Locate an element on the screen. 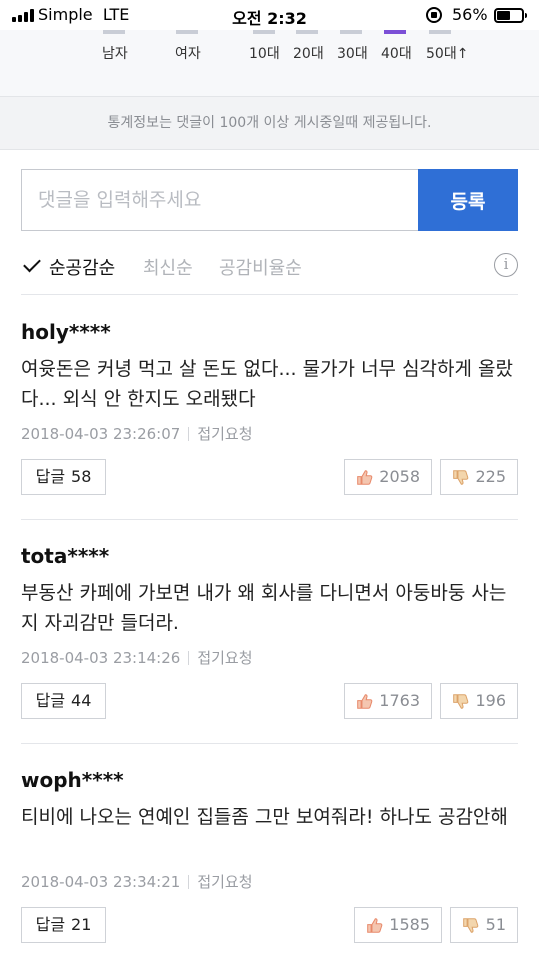 Image resolution: width=539 pixels, height=968 pixels. sort-tab-ratio: 공감비율순 is located at coordinates (260, 267).